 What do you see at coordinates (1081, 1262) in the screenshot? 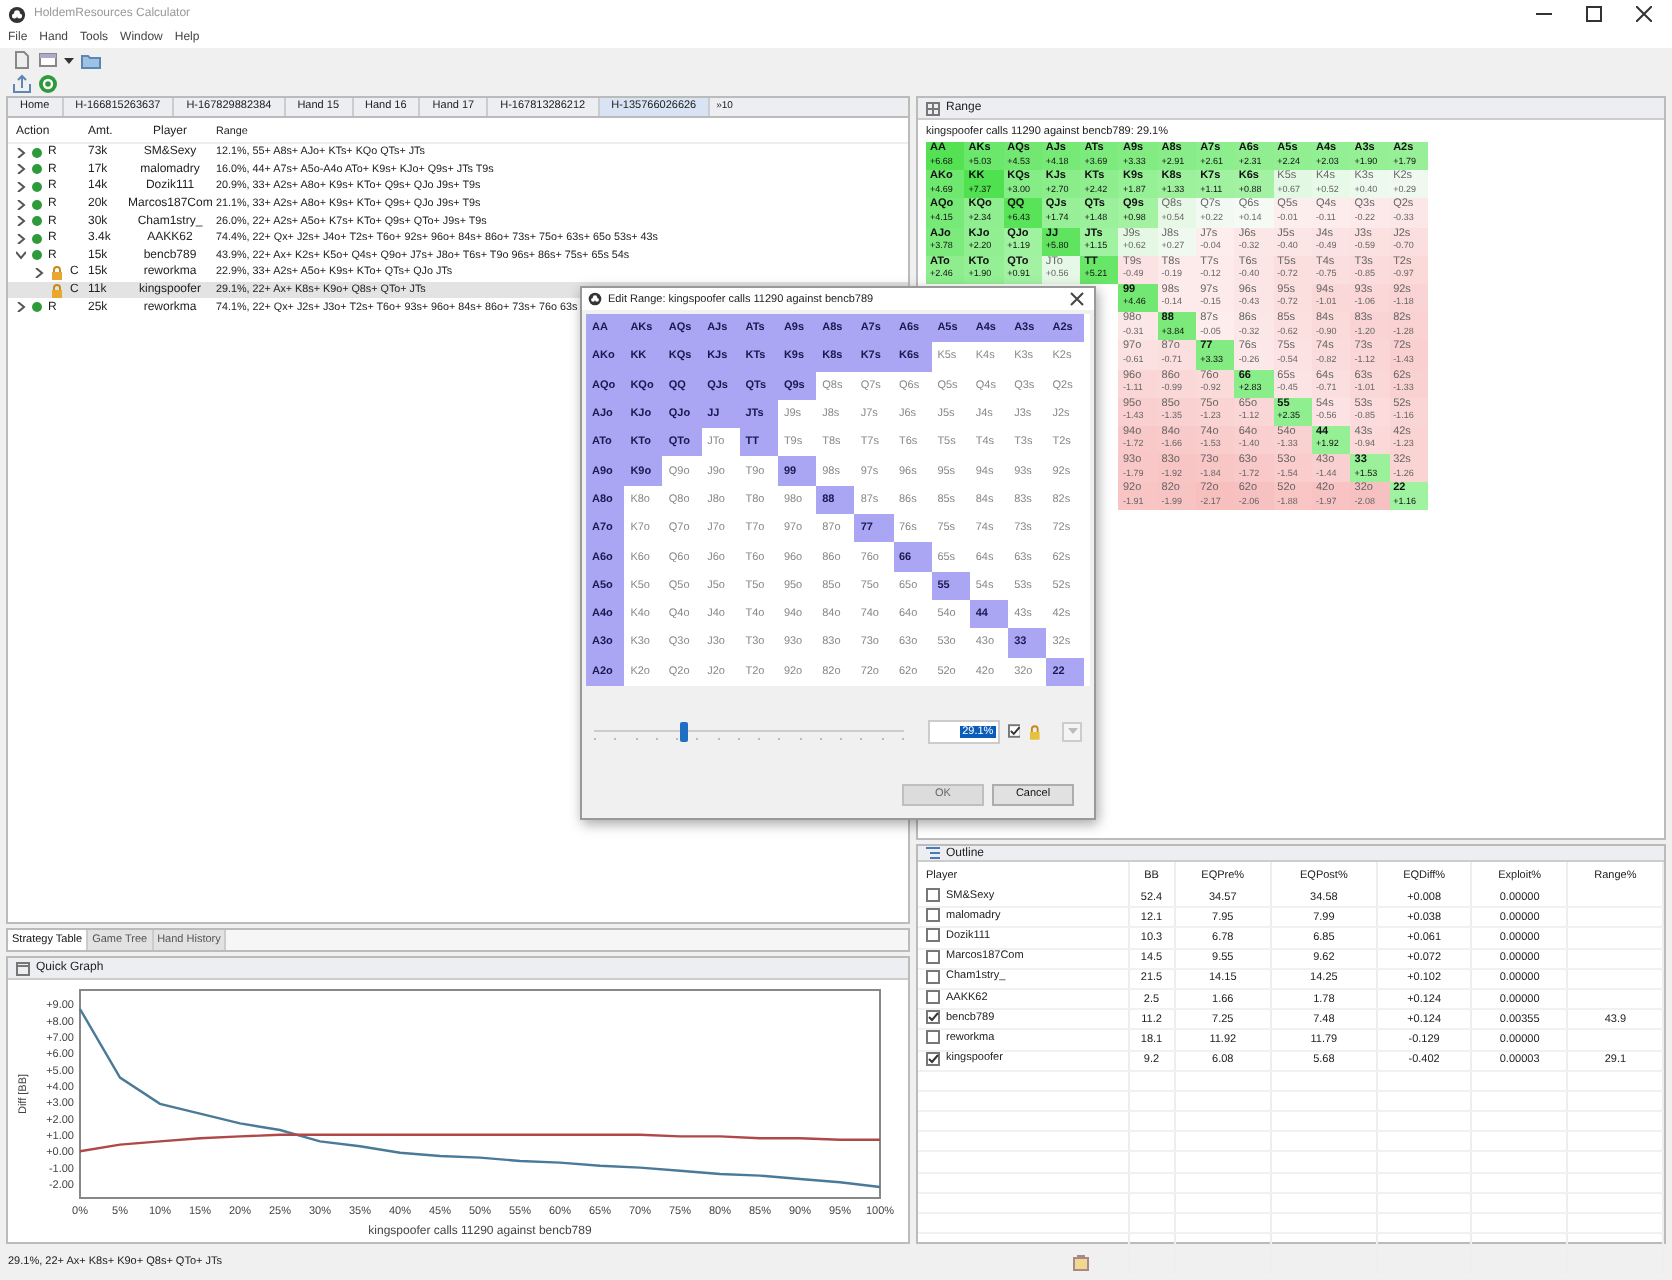
I see `status-icon` at bounding box center [1081, 1262].